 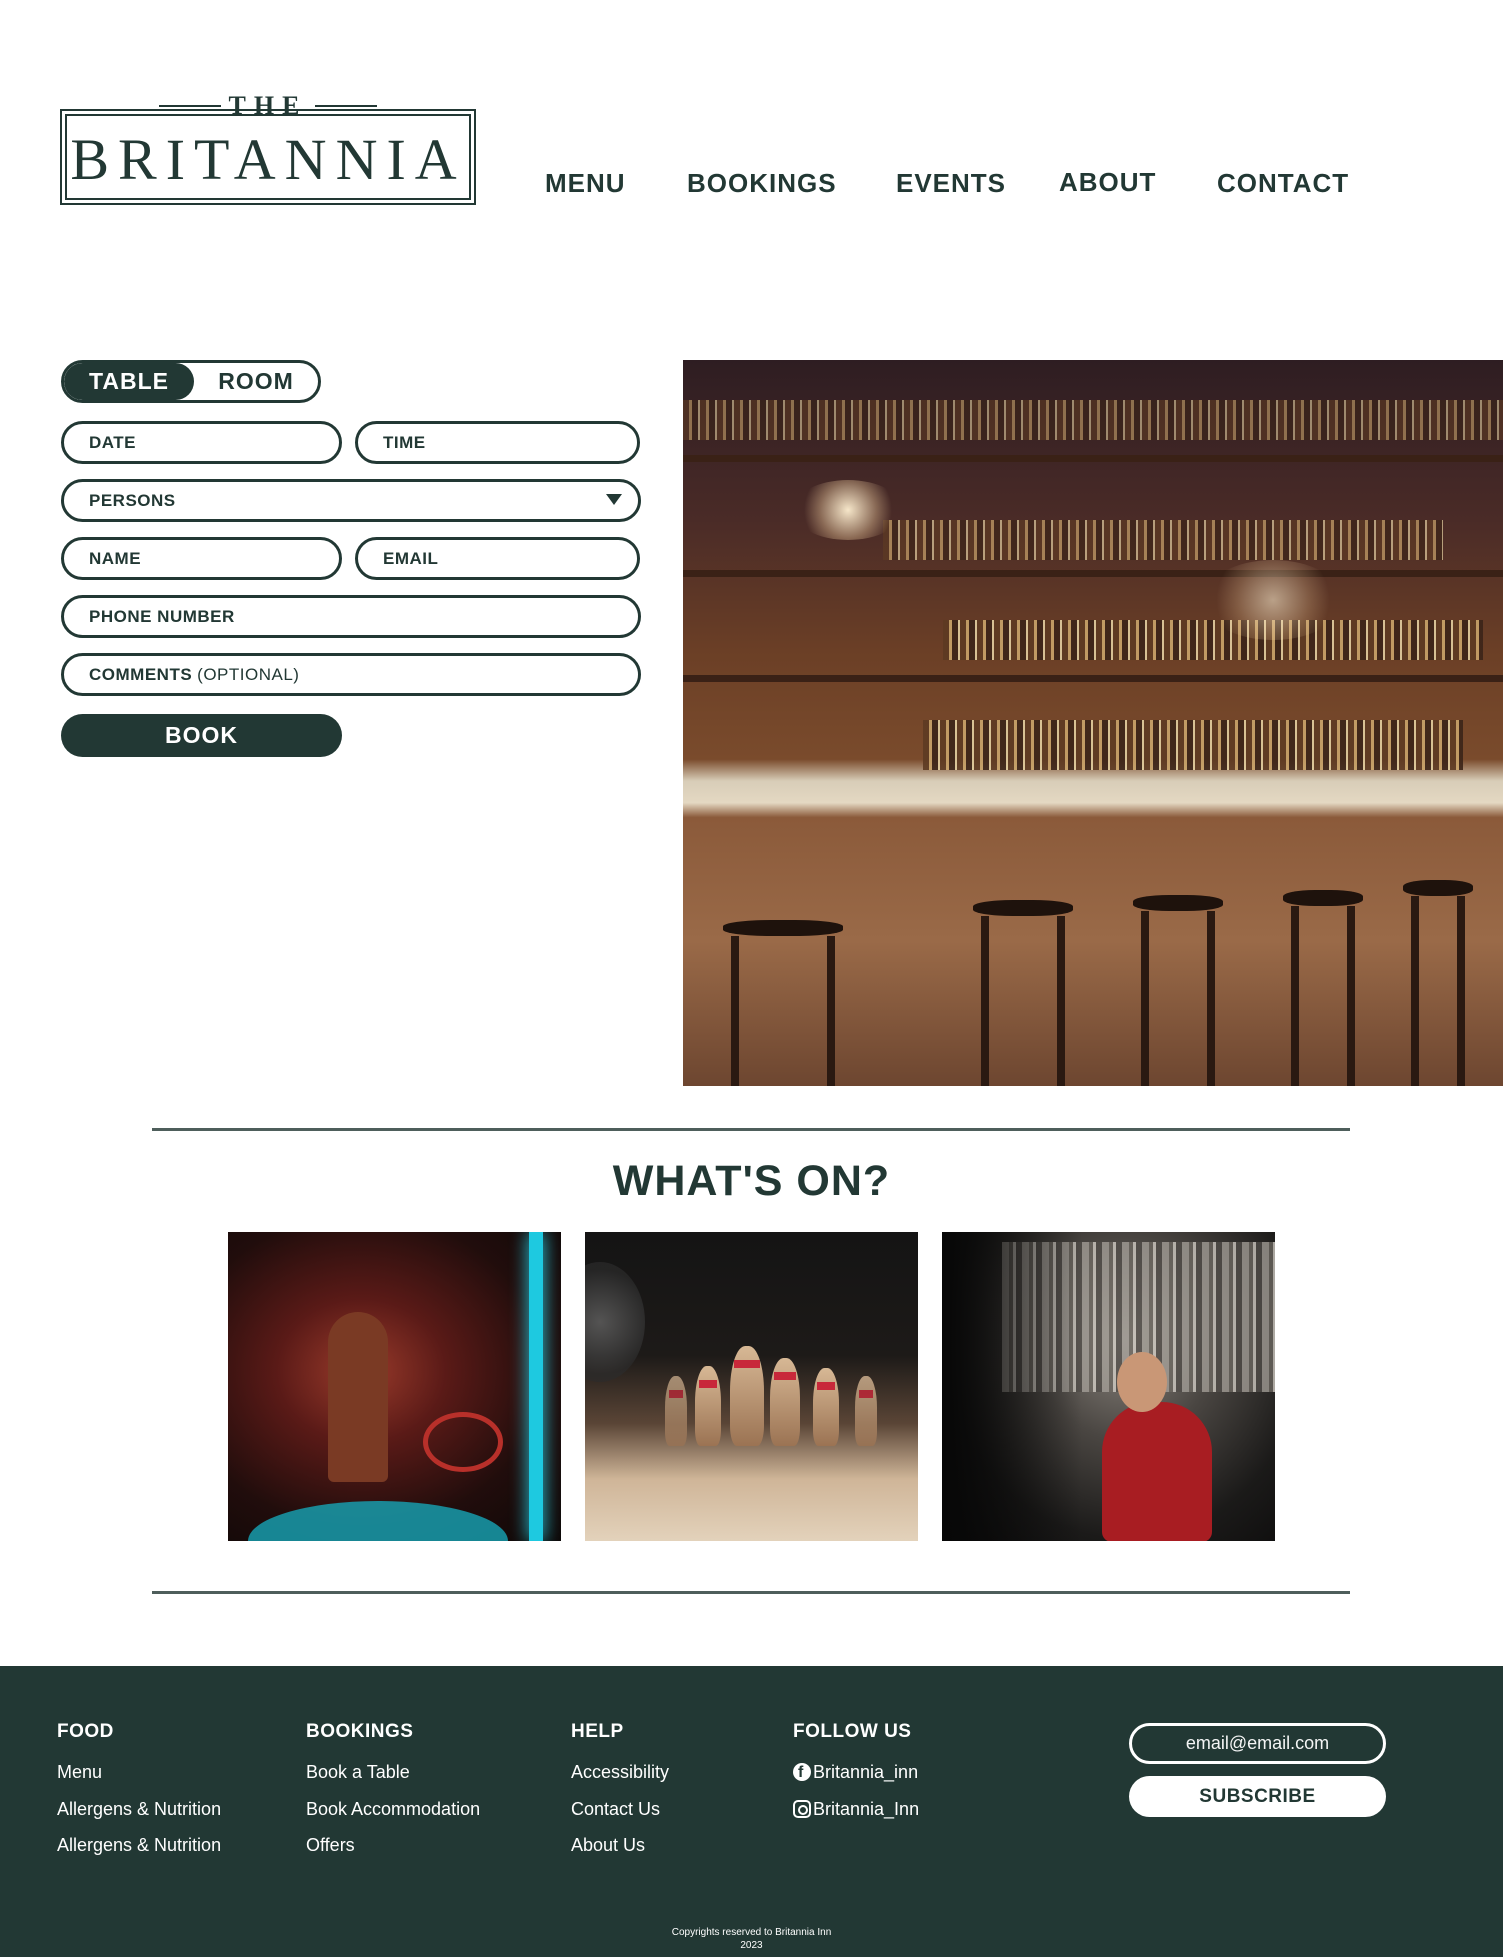 What do you see at coordinates (536, 1386) in the screenshot?
I see `neon-light` at bounding box center [536, 1386].